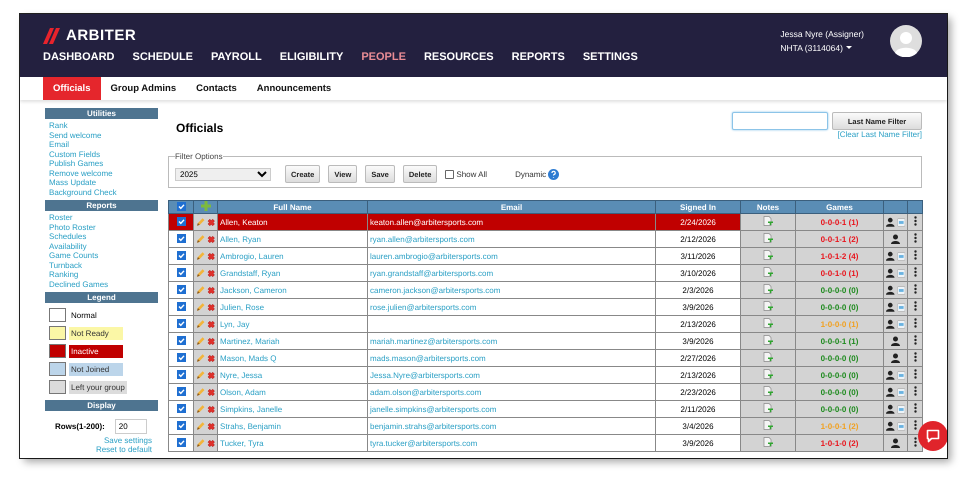 The image size is (970, 480). Describe the element at coordinates (610, 57) in the screenshot. I see `nav-item: SETTINGS` at that location.